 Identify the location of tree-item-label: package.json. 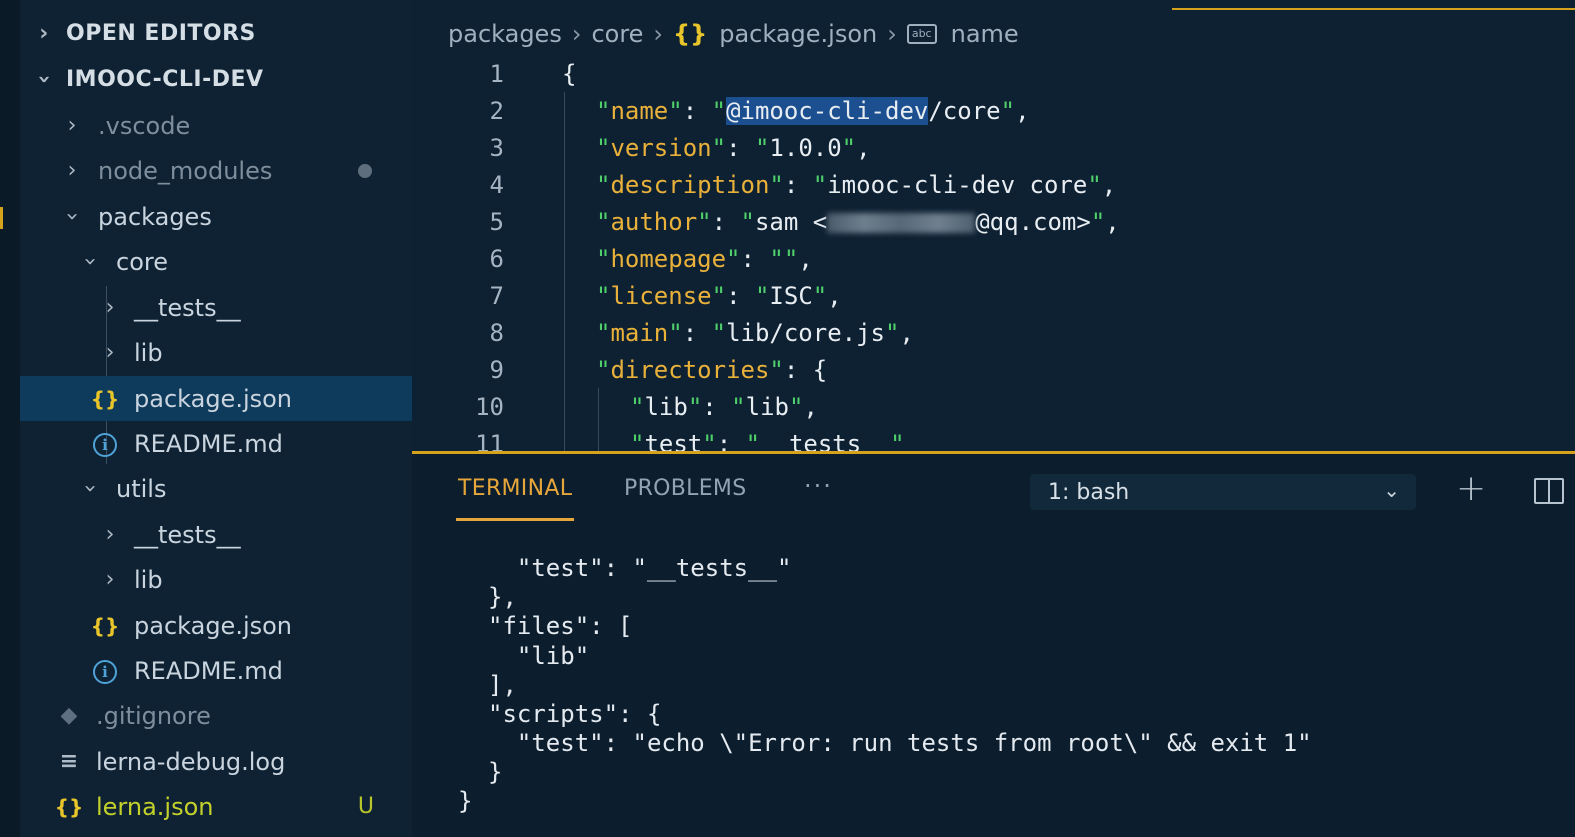
(213, 398).